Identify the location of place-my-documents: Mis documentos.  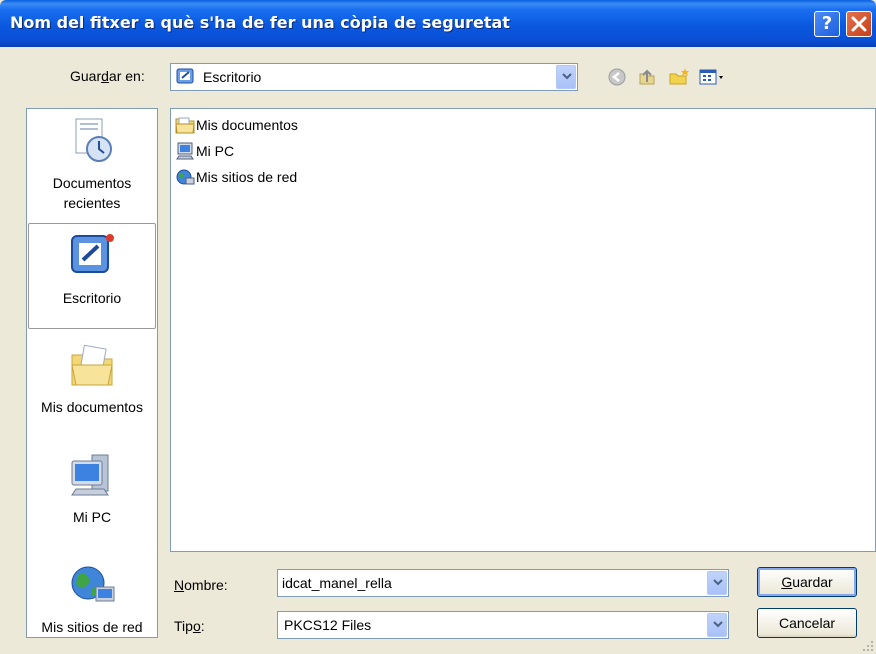
(92, 378).